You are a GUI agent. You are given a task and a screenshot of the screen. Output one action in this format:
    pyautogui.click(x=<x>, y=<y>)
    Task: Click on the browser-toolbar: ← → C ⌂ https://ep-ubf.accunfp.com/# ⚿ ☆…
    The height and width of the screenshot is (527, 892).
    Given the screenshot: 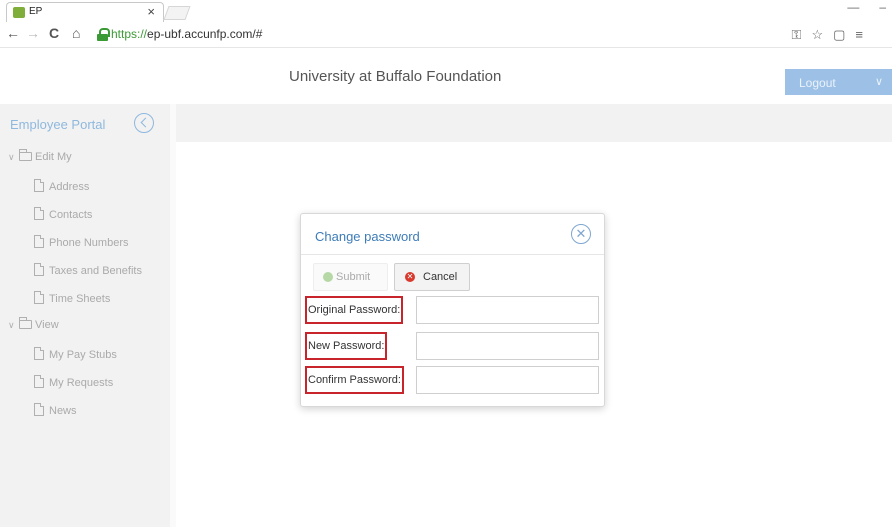 What is the action you would take?
    pyautogui.click(x=446, y=35)
    